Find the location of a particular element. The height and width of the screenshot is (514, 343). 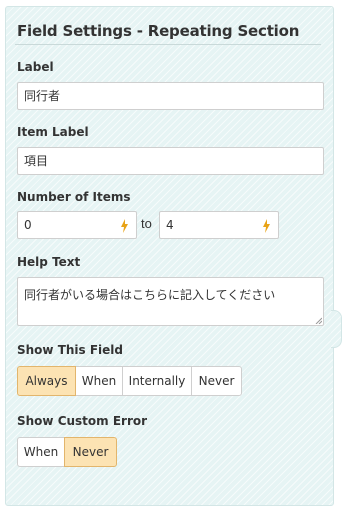

show-this-field-options: Always When Internally Never is located at coordinates (129, 381).